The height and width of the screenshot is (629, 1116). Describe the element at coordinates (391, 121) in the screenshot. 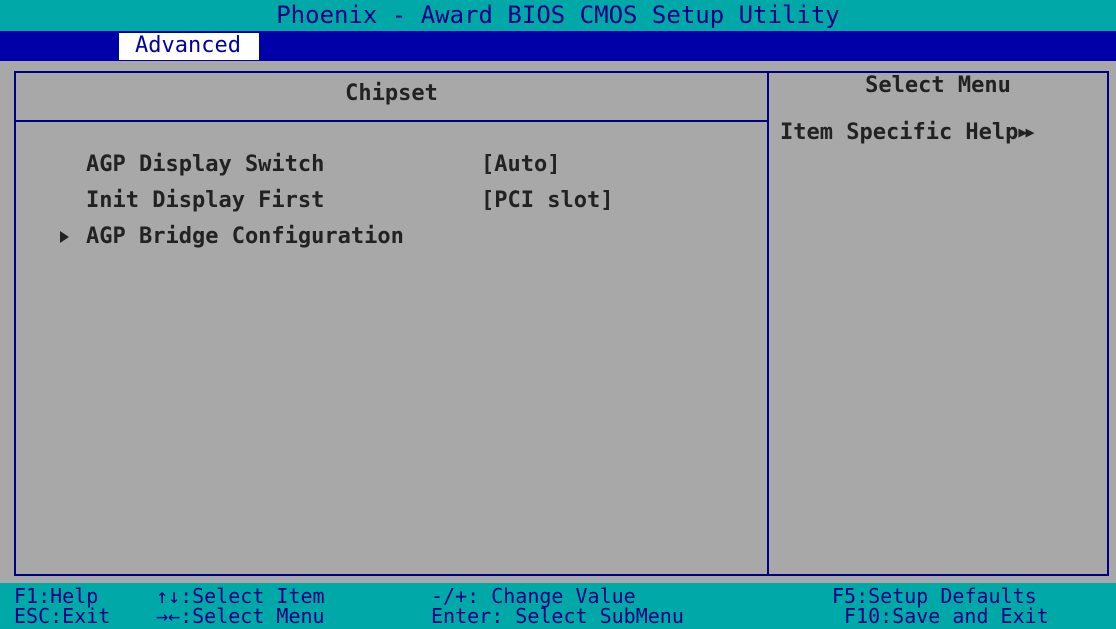

I see `panel-divider-horizontal` at that location.